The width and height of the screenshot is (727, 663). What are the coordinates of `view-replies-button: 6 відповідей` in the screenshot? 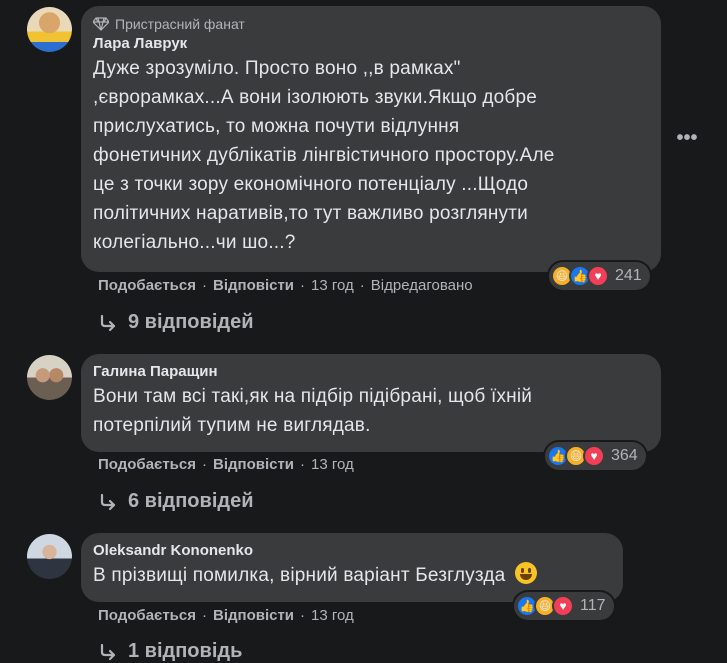 It's located at (176, 501).